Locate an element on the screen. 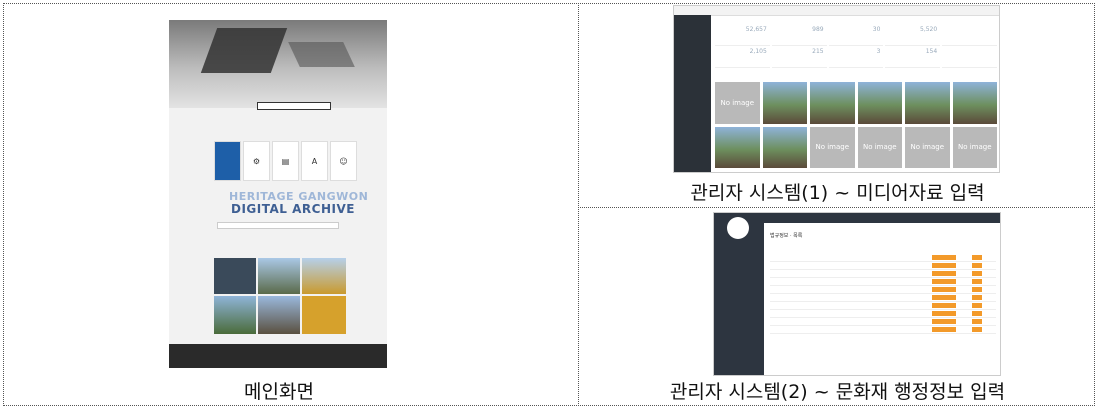  stat-value: 989 is located at coordinates (799, 36).